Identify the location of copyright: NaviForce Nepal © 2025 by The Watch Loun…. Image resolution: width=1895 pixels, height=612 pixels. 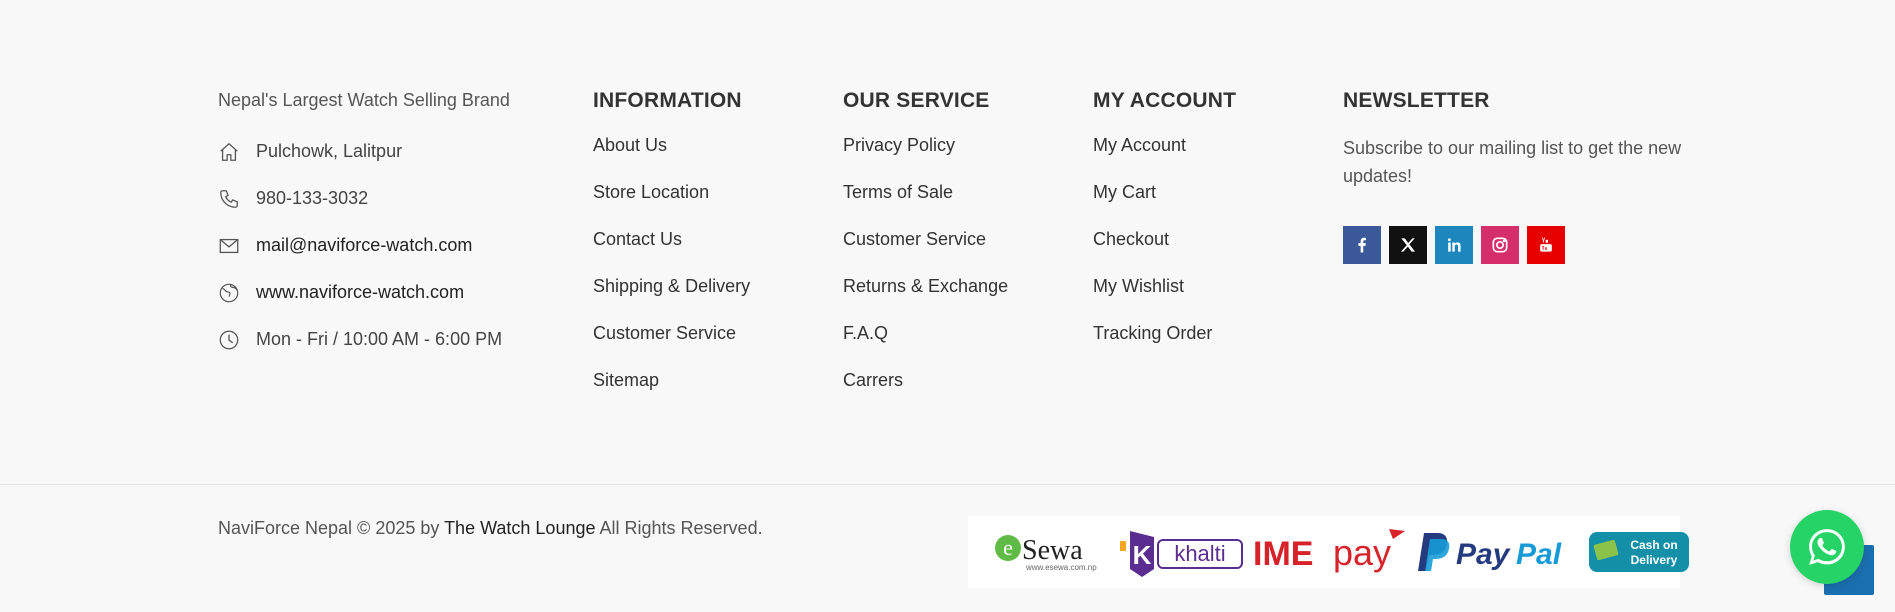
(490, 528).